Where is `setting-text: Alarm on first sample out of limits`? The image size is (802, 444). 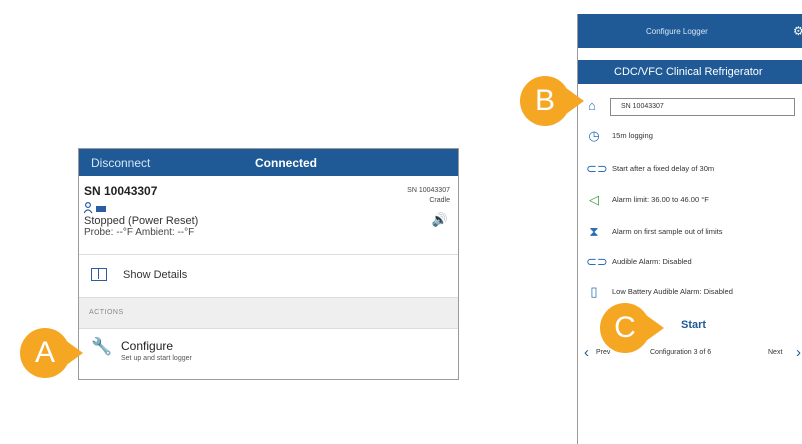
setting-text: Alarm on first sample out of limits is located at coordinates (667, 231).